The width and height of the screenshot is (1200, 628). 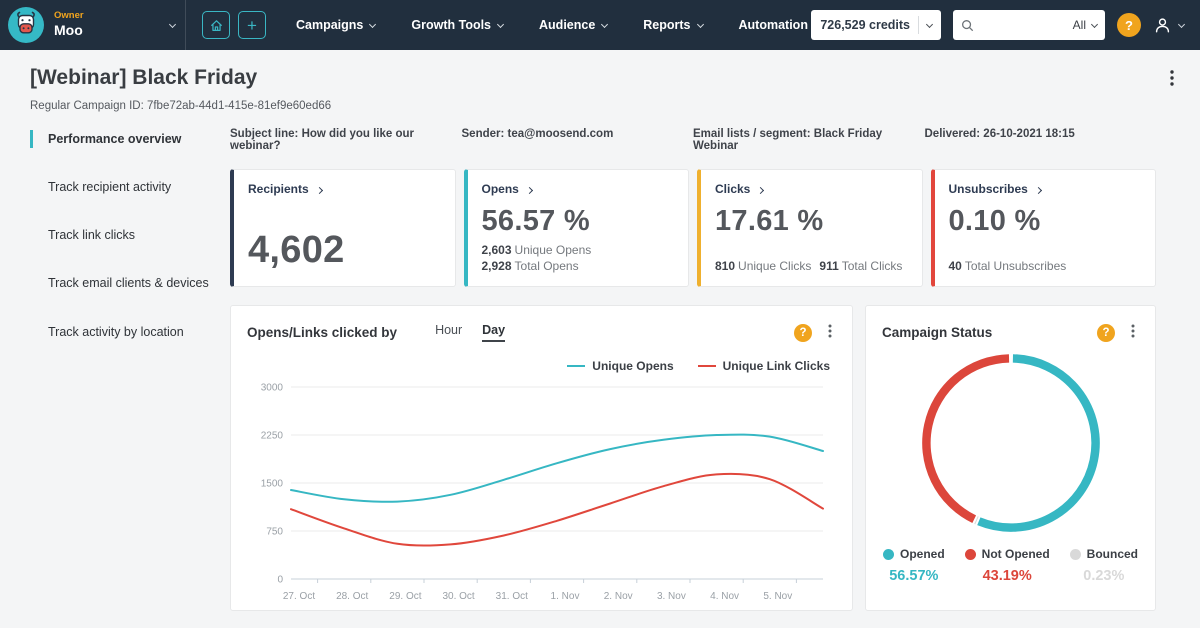 What do you see at coordinates (1172, 79) in the screenshot?
I see `page-more-options-button` at bounding box center [1172, 79].